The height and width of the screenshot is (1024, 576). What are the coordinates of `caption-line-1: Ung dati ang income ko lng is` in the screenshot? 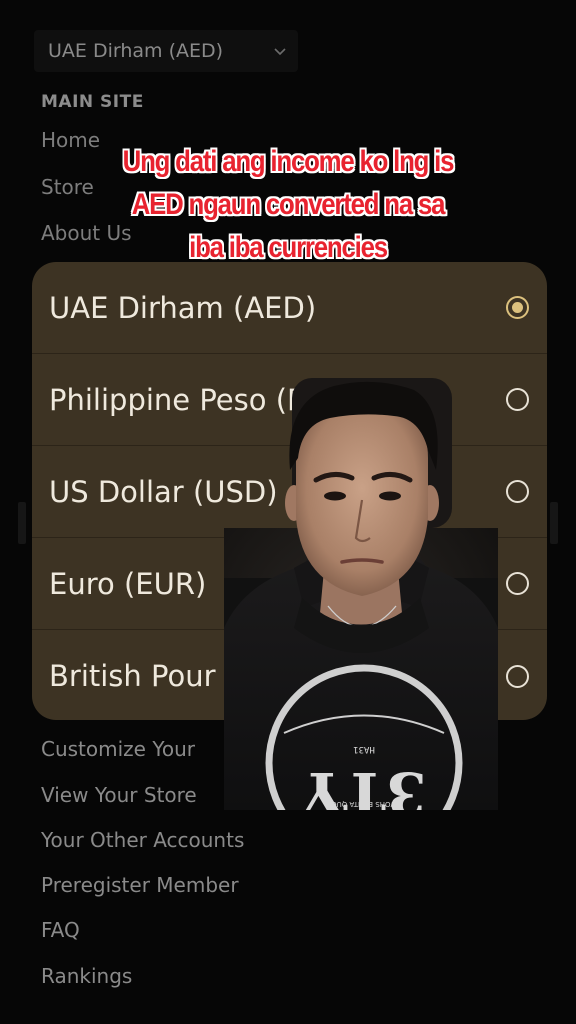 It's located at (288, 161).